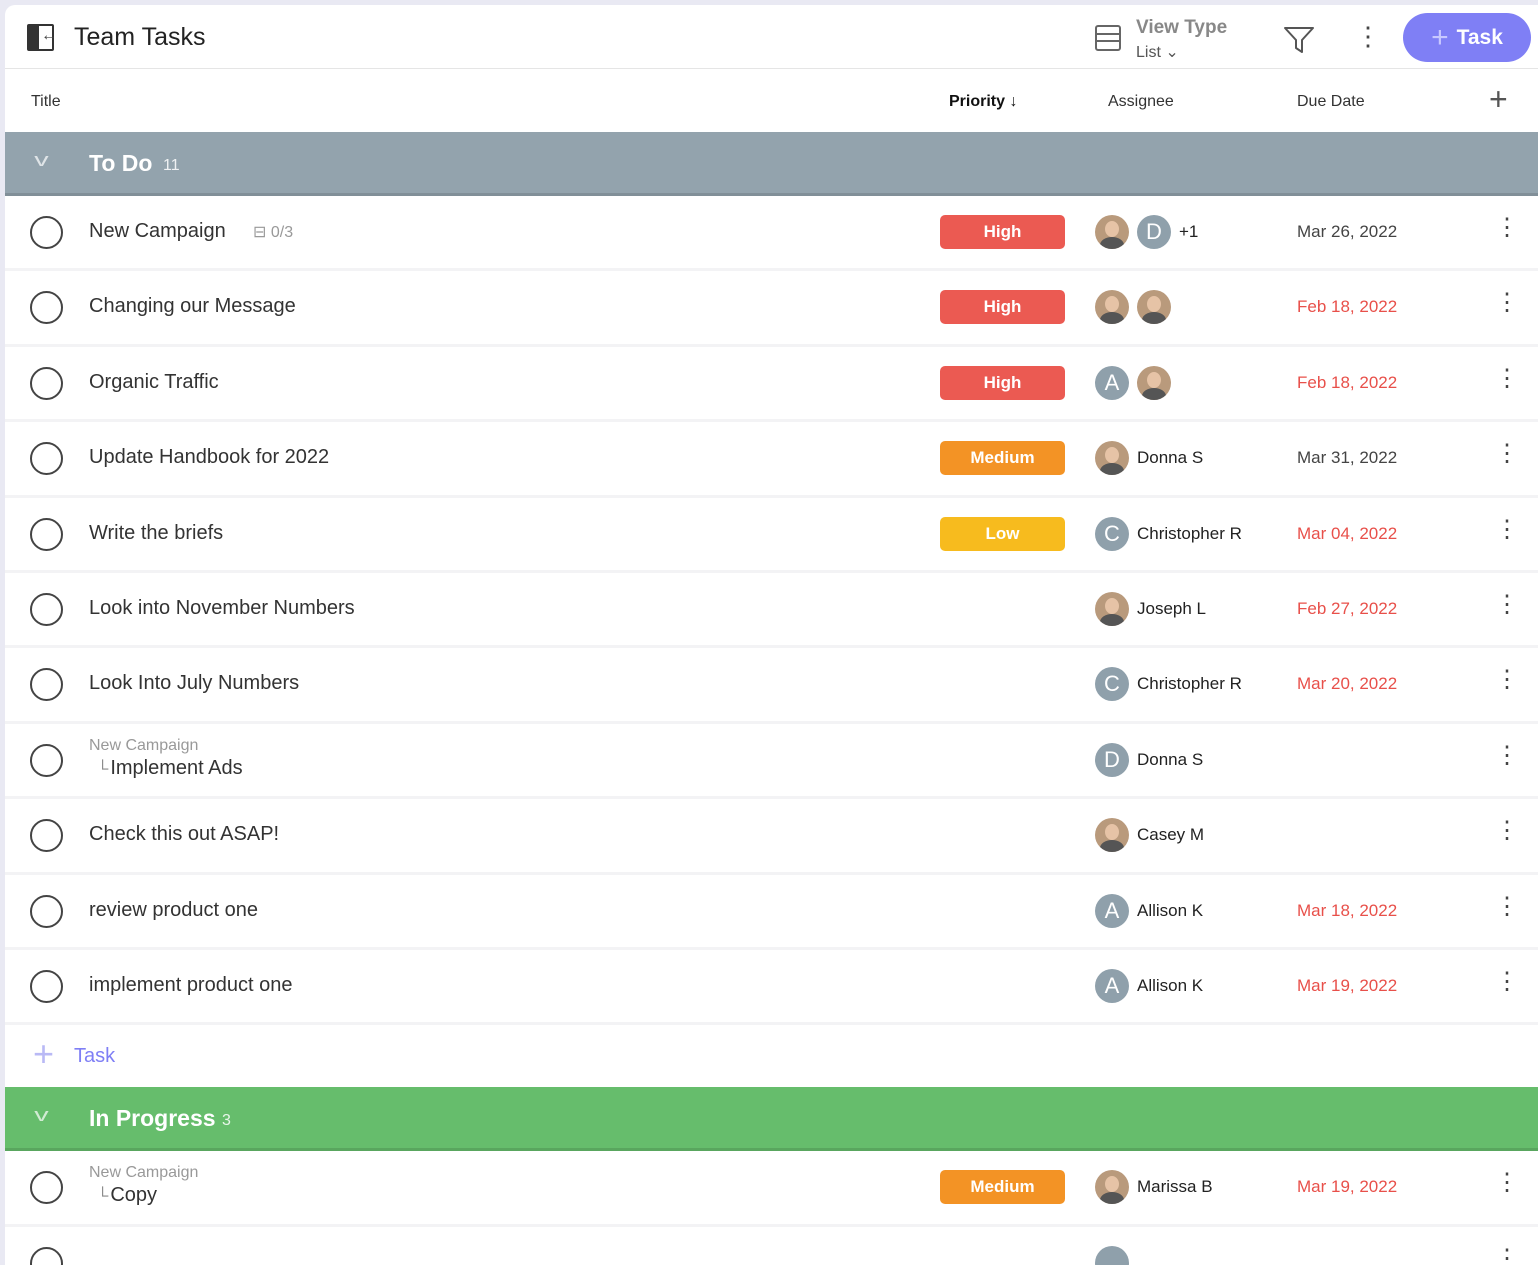  I want to click on task-row: ⋮, so click(771, 1246).